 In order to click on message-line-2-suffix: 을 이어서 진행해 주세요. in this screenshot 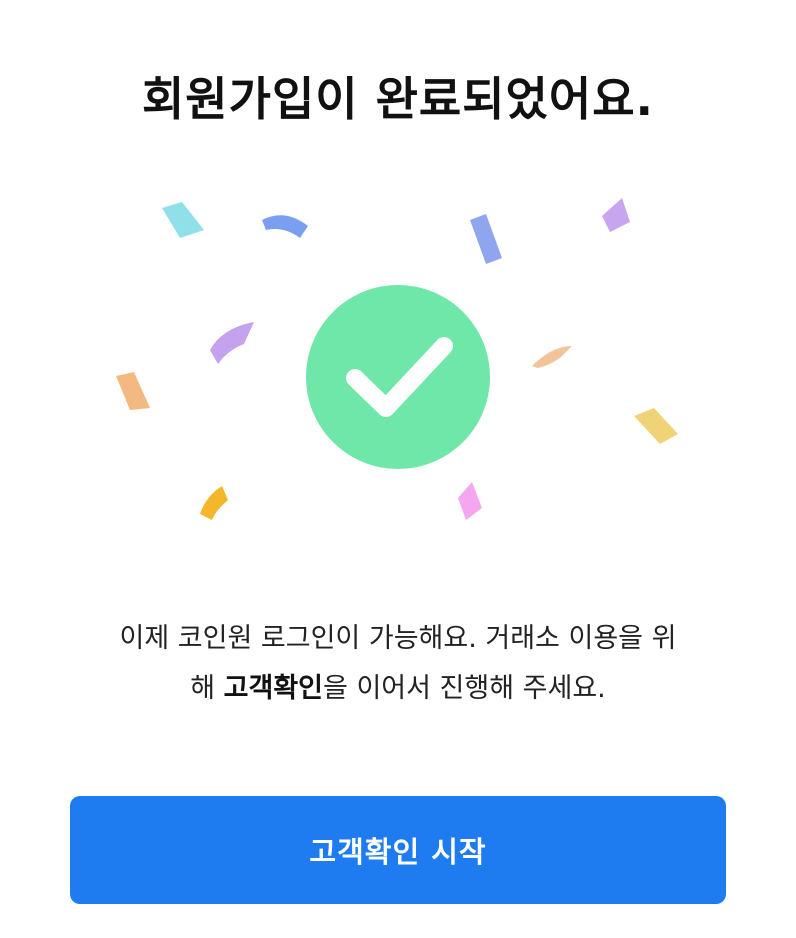, I will do `click(464, 688)`.